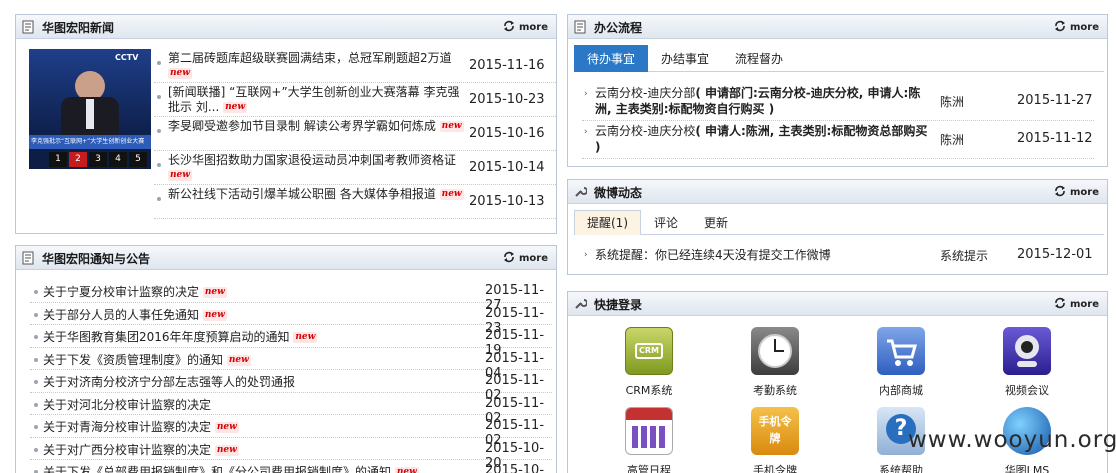  Describe the element at coordinates (507, 201) in the screenshot. I see `news-item-date: 2015-10-13` at that location.